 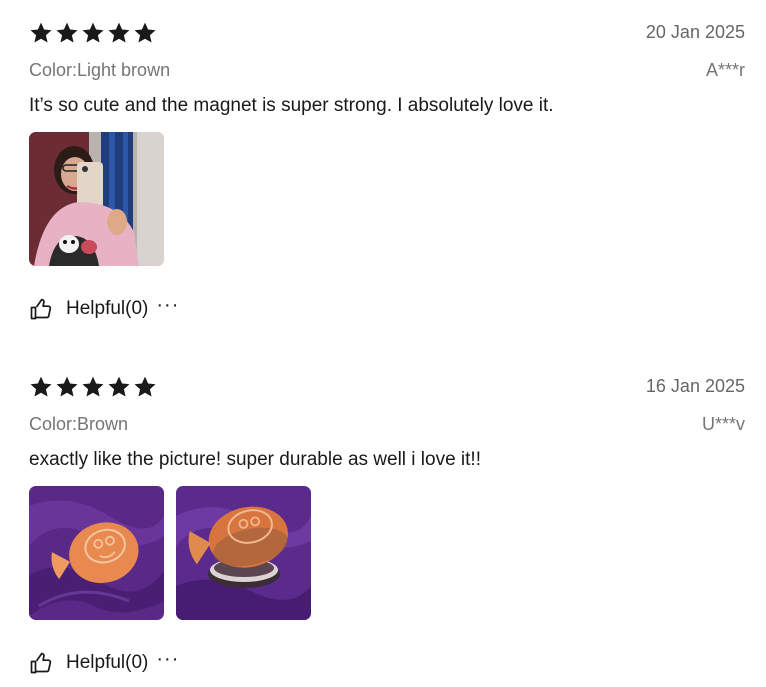 I want to click on review-photo-fish-angle, so click(x=243, y=553).